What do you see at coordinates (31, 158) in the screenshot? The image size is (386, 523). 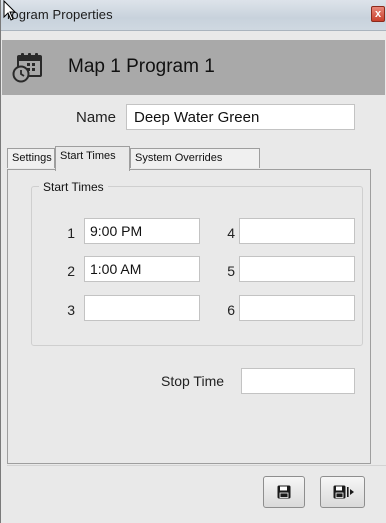 I see `tab-settings: Settings` at bounding box center [31, 158].